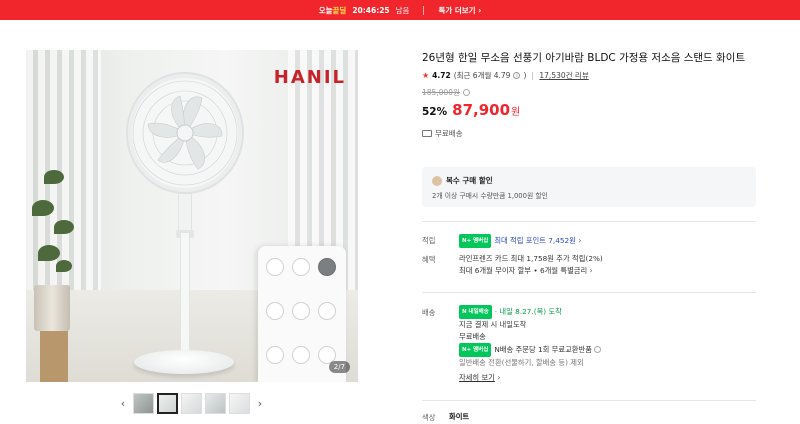 The width and height of the screenshot is (800, 424). I want to click on free-return-row: N+ 멤버십 N배송 주문당 1회 무료교환반품, so click(530, 350).